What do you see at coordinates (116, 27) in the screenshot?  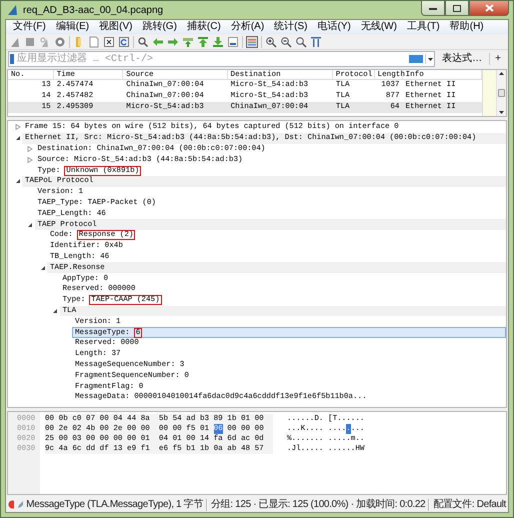 I see `menu-item: 视图(V)` at bounding box center [116, 27].